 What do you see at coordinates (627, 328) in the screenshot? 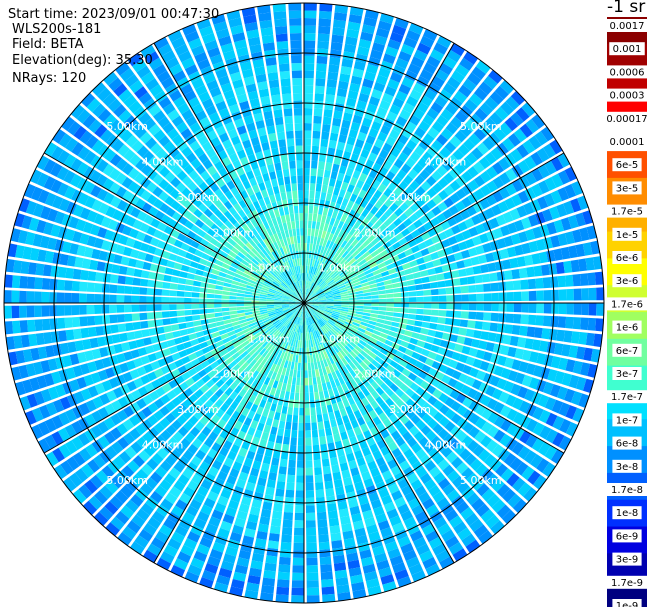
I see `colorbar-tick-label: 1e-6` at bounding box center [627, 328].